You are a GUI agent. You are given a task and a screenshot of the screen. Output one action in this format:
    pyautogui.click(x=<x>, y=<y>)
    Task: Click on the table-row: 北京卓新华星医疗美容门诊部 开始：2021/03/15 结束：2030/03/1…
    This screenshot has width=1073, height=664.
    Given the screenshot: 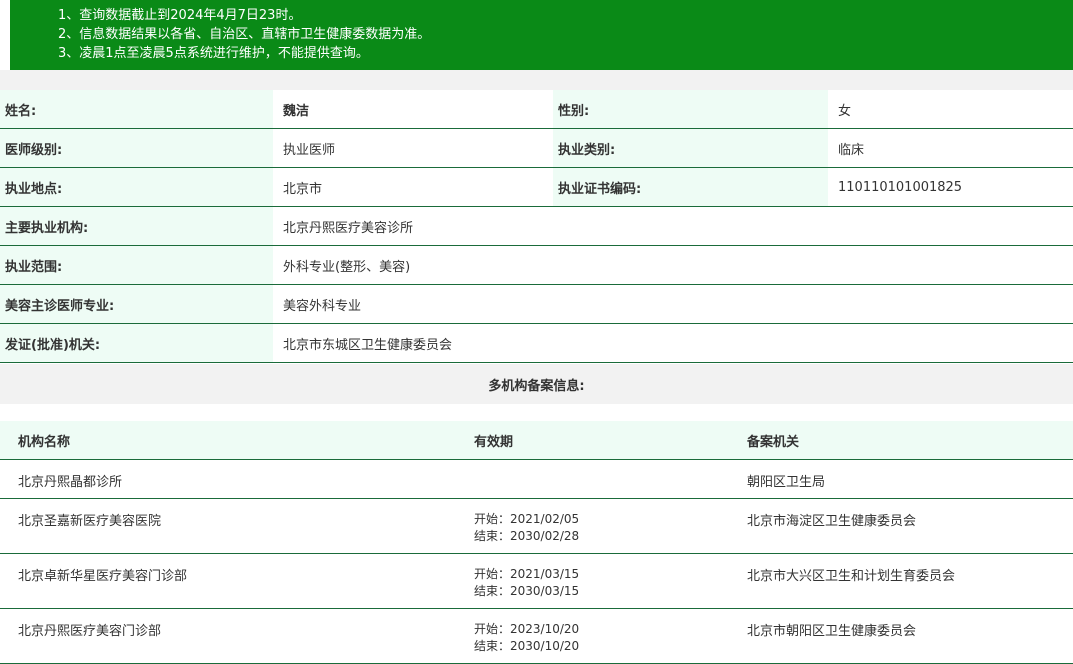 What is the action you would take?
    pyautogui.click(x=536, y=581)
    